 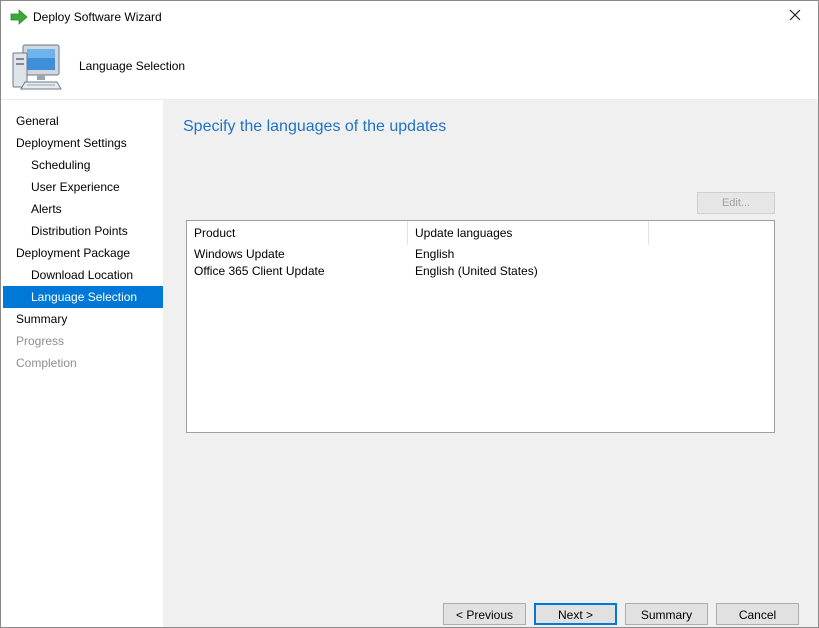 I want to click on nav-item-scheduling: Scheduling, so click(x=83, y=165).